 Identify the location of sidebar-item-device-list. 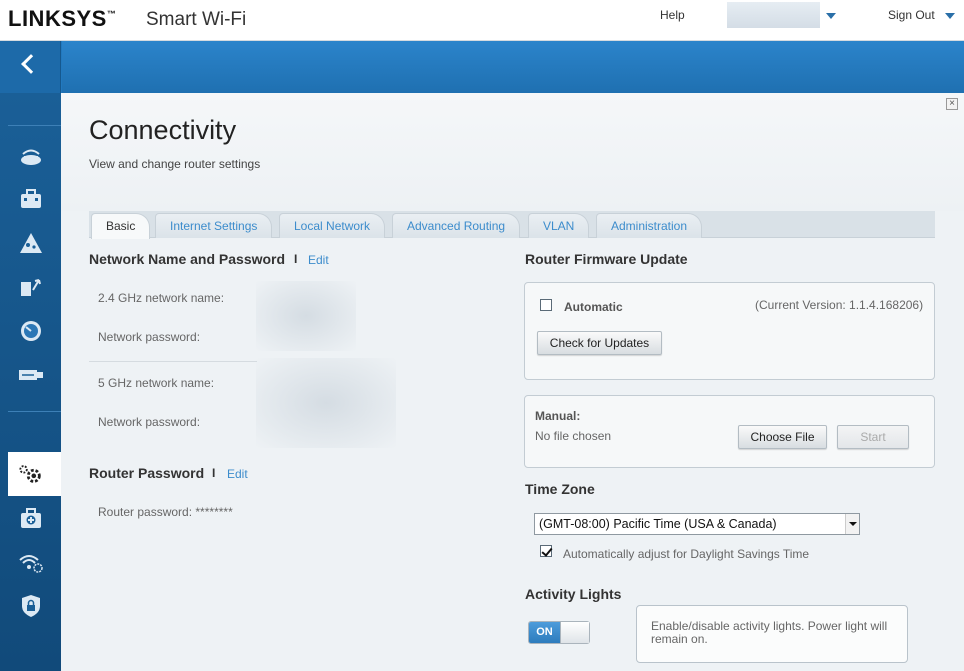
(31, 157).